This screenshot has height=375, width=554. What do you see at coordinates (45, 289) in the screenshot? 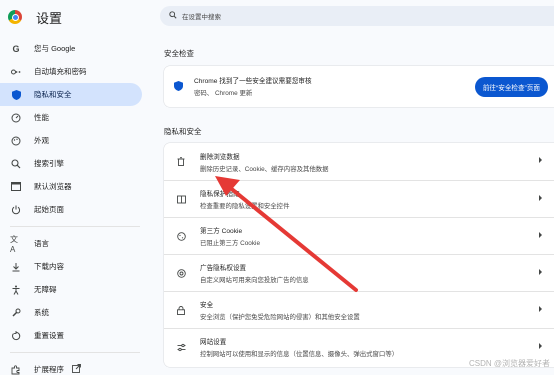
I see `sidebar-item-label: 无障碍` at bounding box center [45, 289].